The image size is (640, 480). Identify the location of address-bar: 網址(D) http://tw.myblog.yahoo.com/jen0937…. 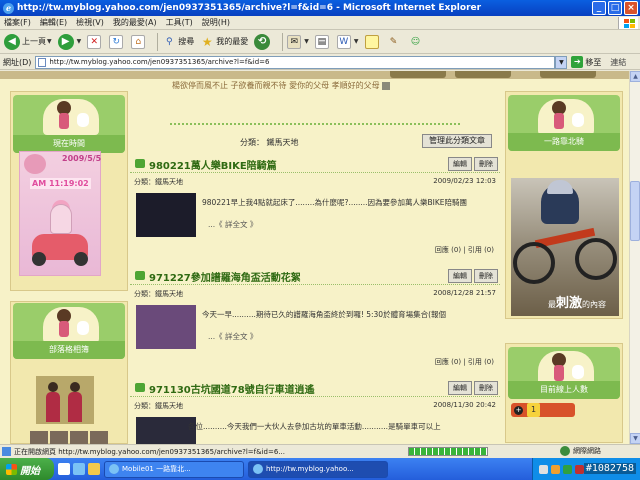
(320, 62).